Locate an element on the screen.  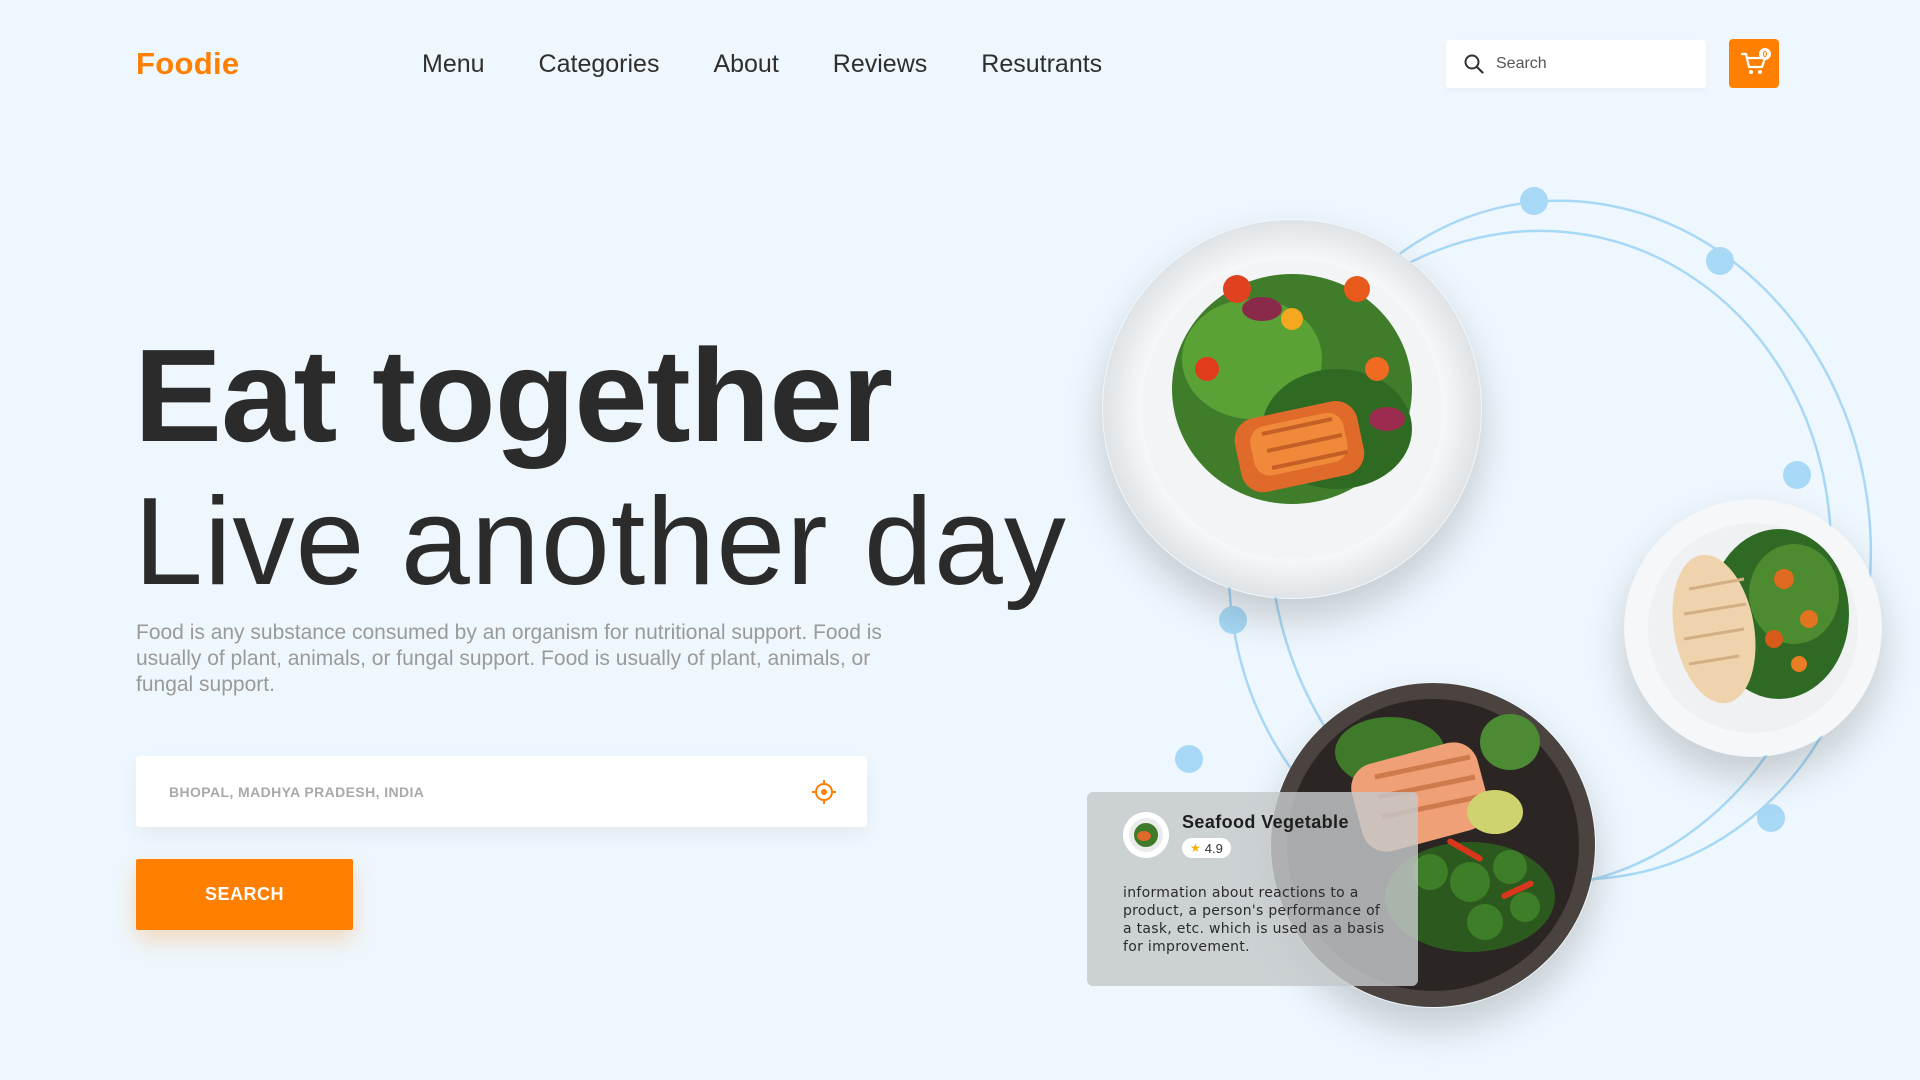
nav-about: About is located at coordinates (745, 64).